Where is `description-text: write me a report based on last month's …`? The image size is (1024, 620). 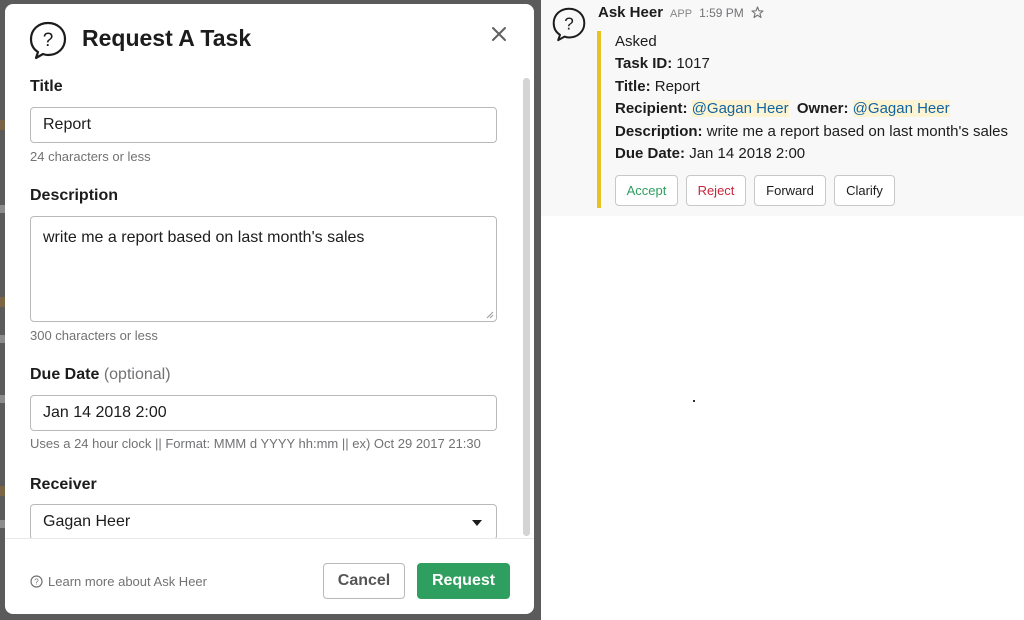 description-text: write me a report based on last month's … is located at coordinates (204, 237).